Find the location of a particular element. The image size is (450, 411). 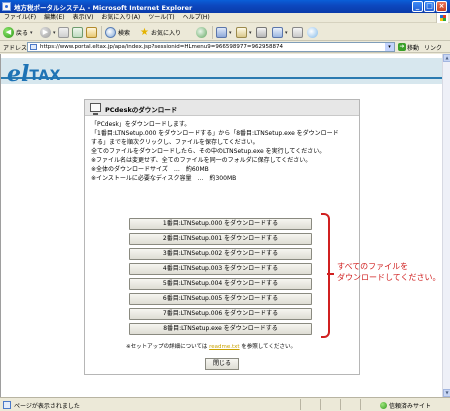

panel-title: PCdeskのダウンロード is located at coordinates (141, 110).